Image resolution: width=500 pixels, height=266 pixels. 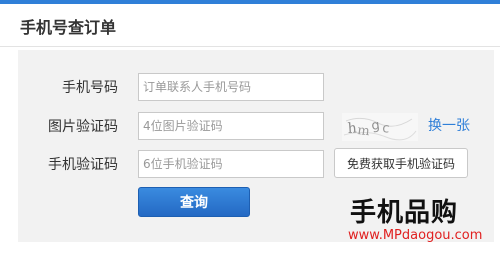 What do you see at coordinates (449, 126) in the screenshot?
I see `refresh-captcha-link: 换一张` at bounding box center [449, 126].